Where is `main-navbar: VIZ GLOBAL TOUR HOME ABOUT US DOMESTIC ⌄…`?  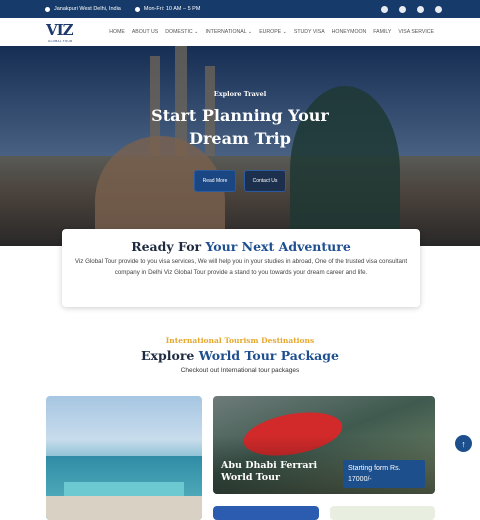 main-navbar: VIZ GLOBAL TOUR HOME ABOUT US DOMESTIC ⌄… is located at coordinates (240, 32).